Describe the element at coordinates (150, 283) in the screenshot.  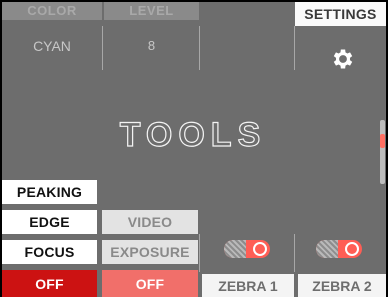
I see `exposure-off-button: OFF` at that location.